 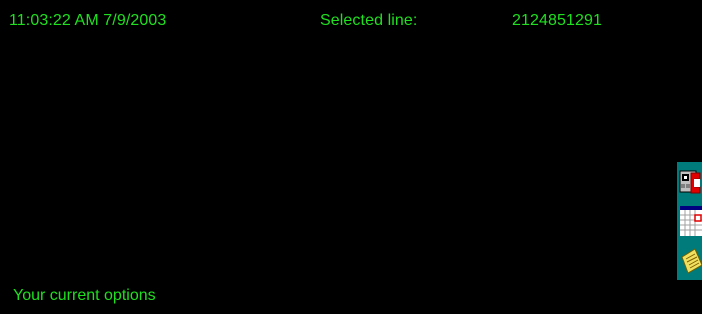 What do you see at coordinates (557, 20) in the screenshot?
I see `selected-line-value: 2124851291` at bounding box center [557, 20].